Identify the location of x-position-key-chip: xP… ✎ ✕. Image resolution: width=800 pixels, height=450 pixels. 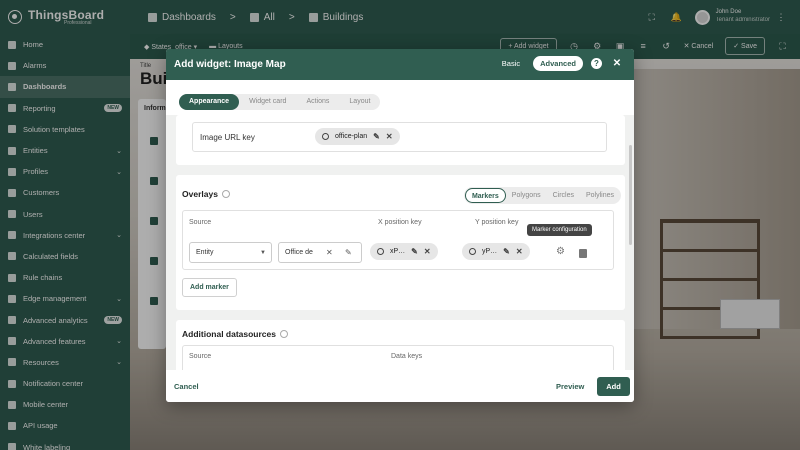
(404, 251).